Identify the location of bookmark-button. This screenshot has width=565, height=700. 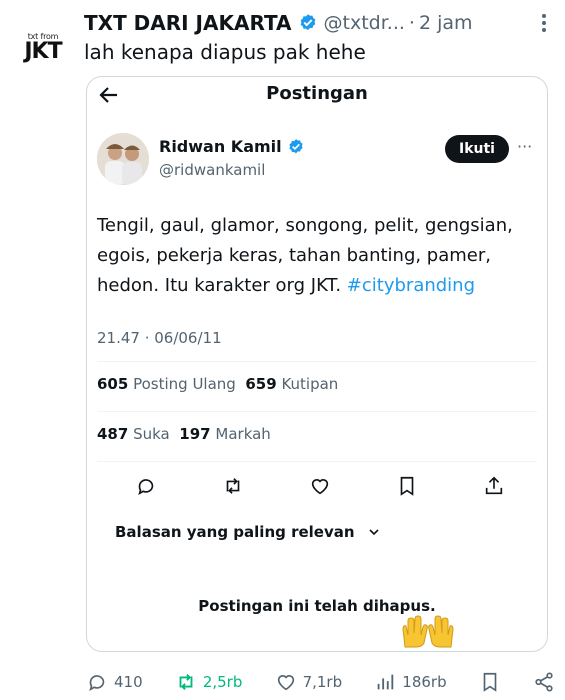
(490, 682).